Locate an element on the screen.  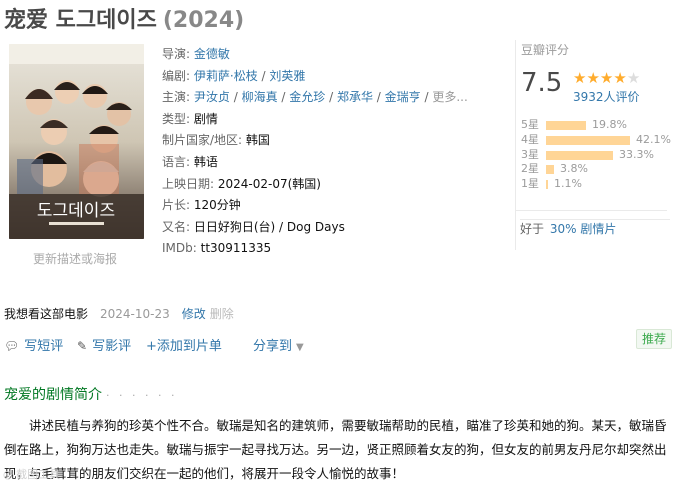
better-than-prefix: 好于 is located at coordinates (532, 229).